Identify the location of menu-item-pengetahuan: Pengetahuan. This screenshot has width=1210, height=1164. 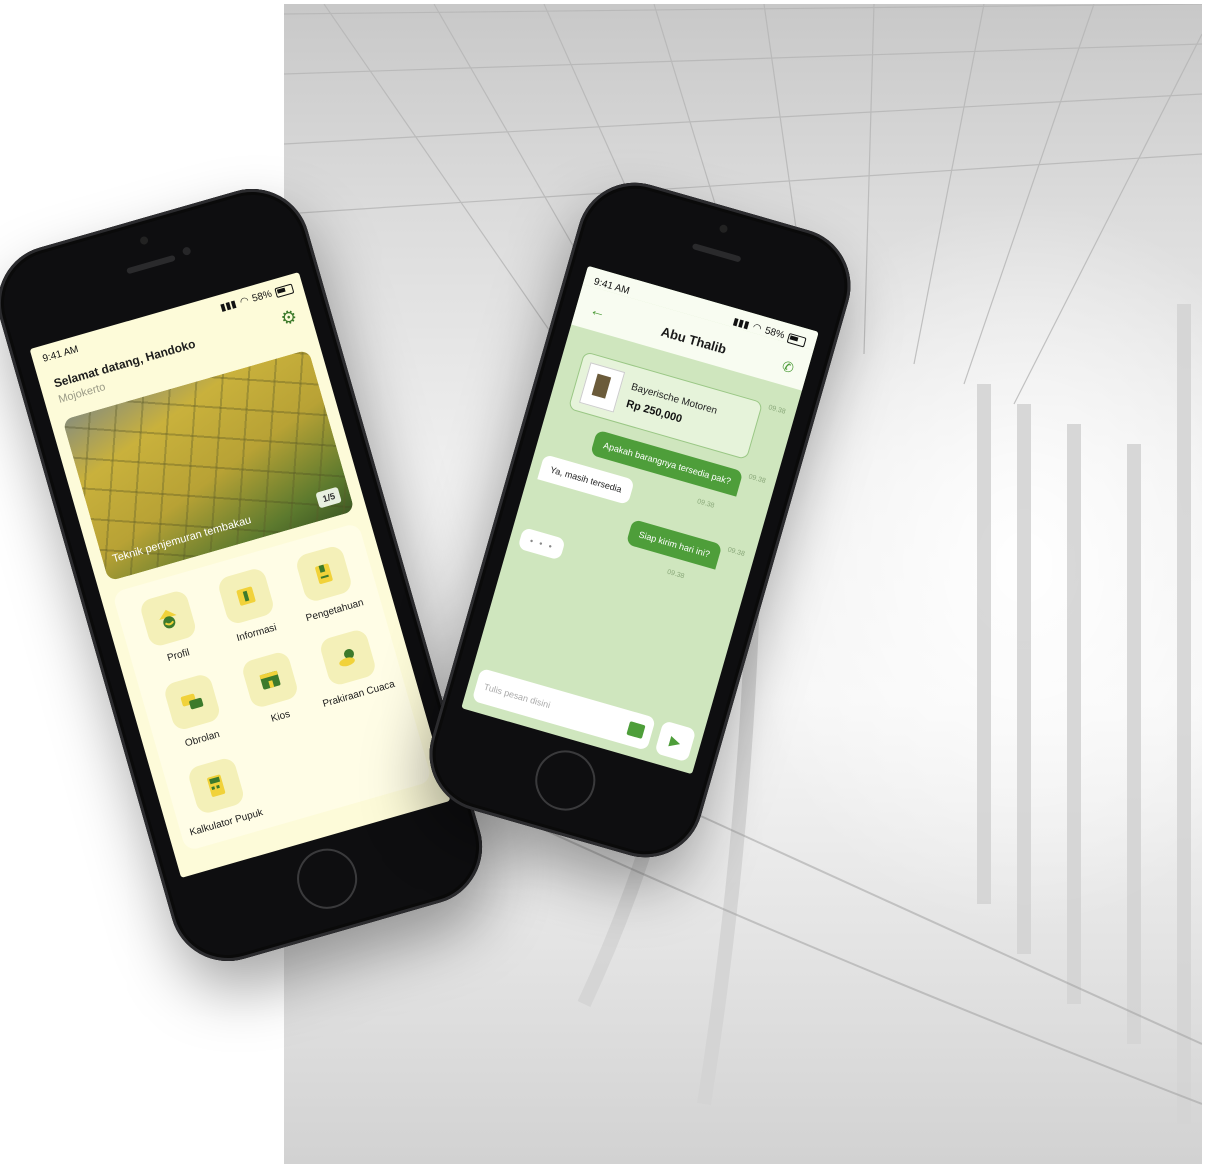
(327, 583).